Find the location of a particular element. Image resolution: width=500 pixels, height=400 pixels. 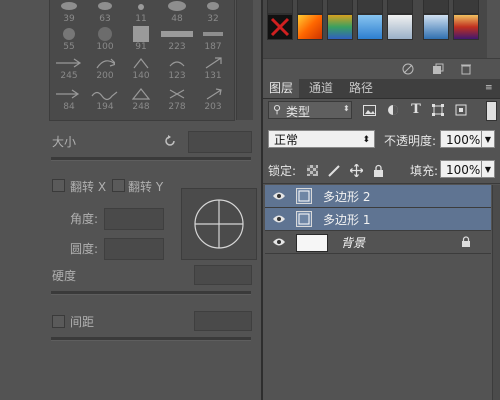

brush-preset: 200 is located at coordinates (105, 69).